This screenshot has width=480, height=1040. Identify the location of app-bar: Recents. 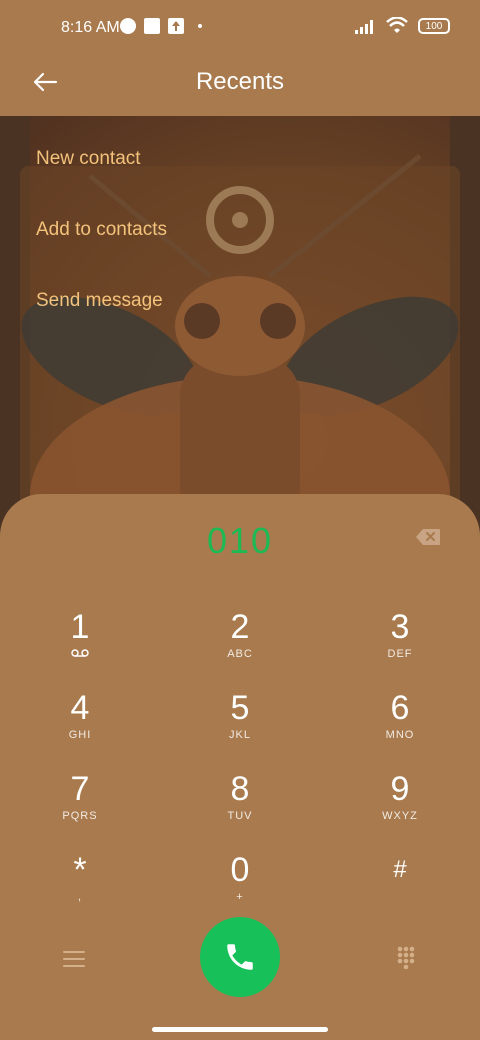
(240, 86).